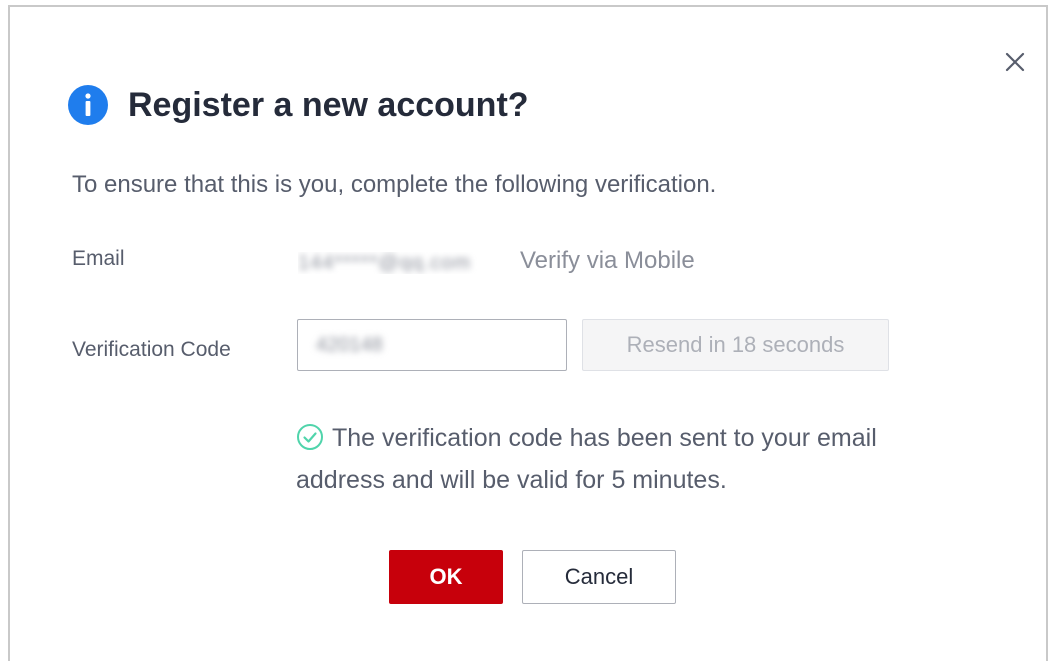 This screenshot has height=661, width=1056. I want to click on dialog-header: Register a new account?, so click(298, 105).